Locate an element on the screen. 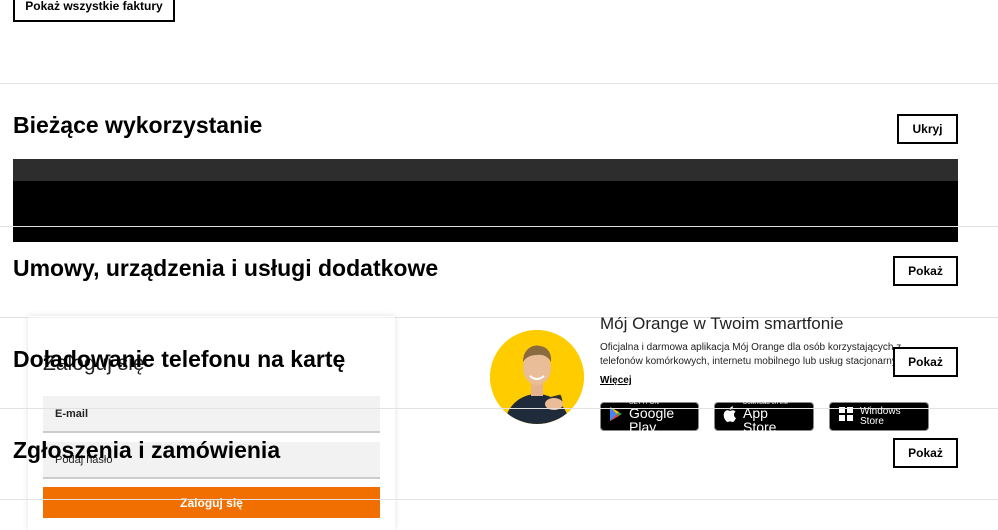 The image size is (998, 530). google-play-badge: GET IT ON Google Play is located at coordinates (649, 417).